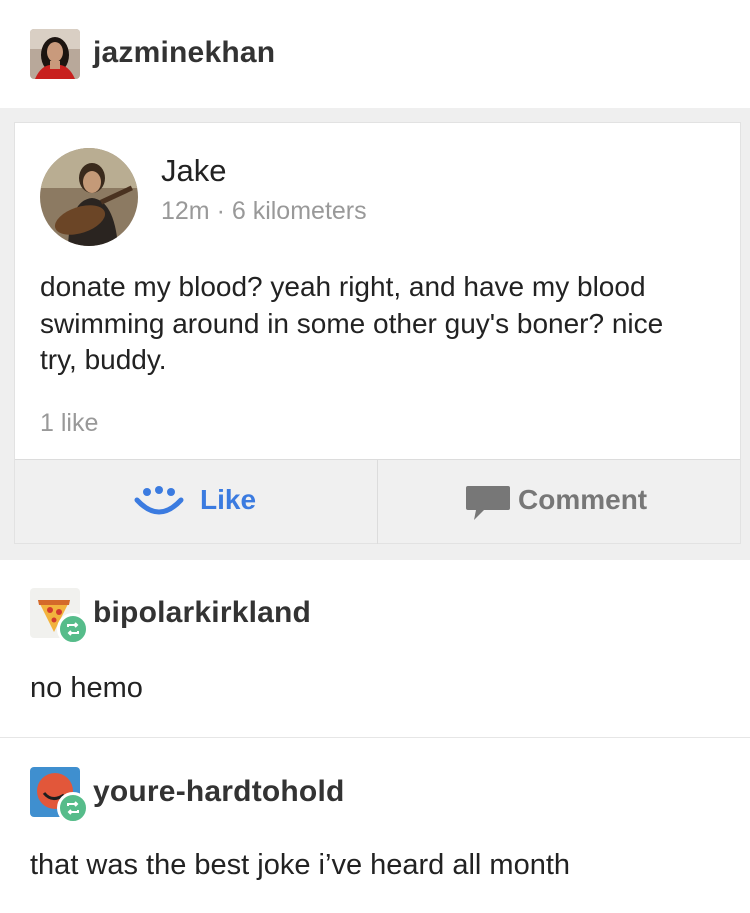  What do you see at coordinates (86, 688) in the screenshot?
I see `reblog-comment: no hemo` at bounding box center [86, 688].